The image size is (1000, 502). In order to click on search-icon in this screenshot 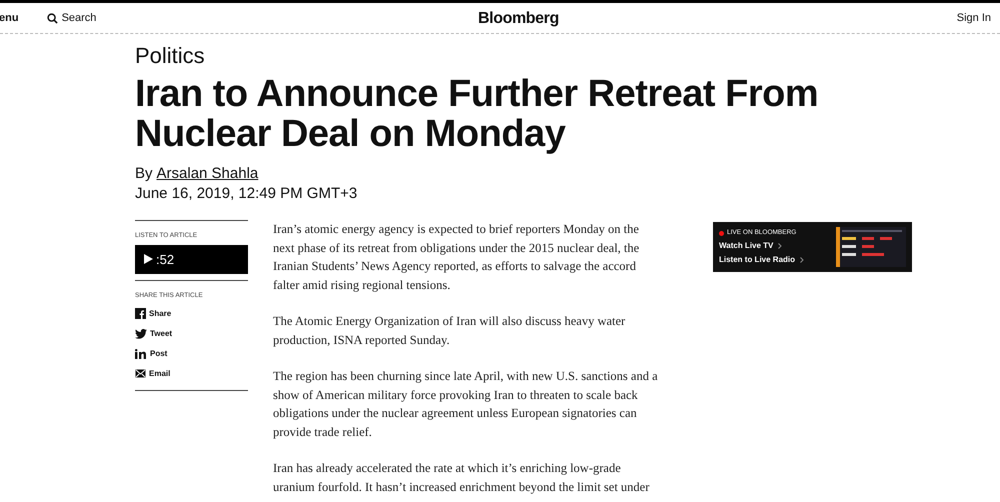, I will do `click(52, 18)`.